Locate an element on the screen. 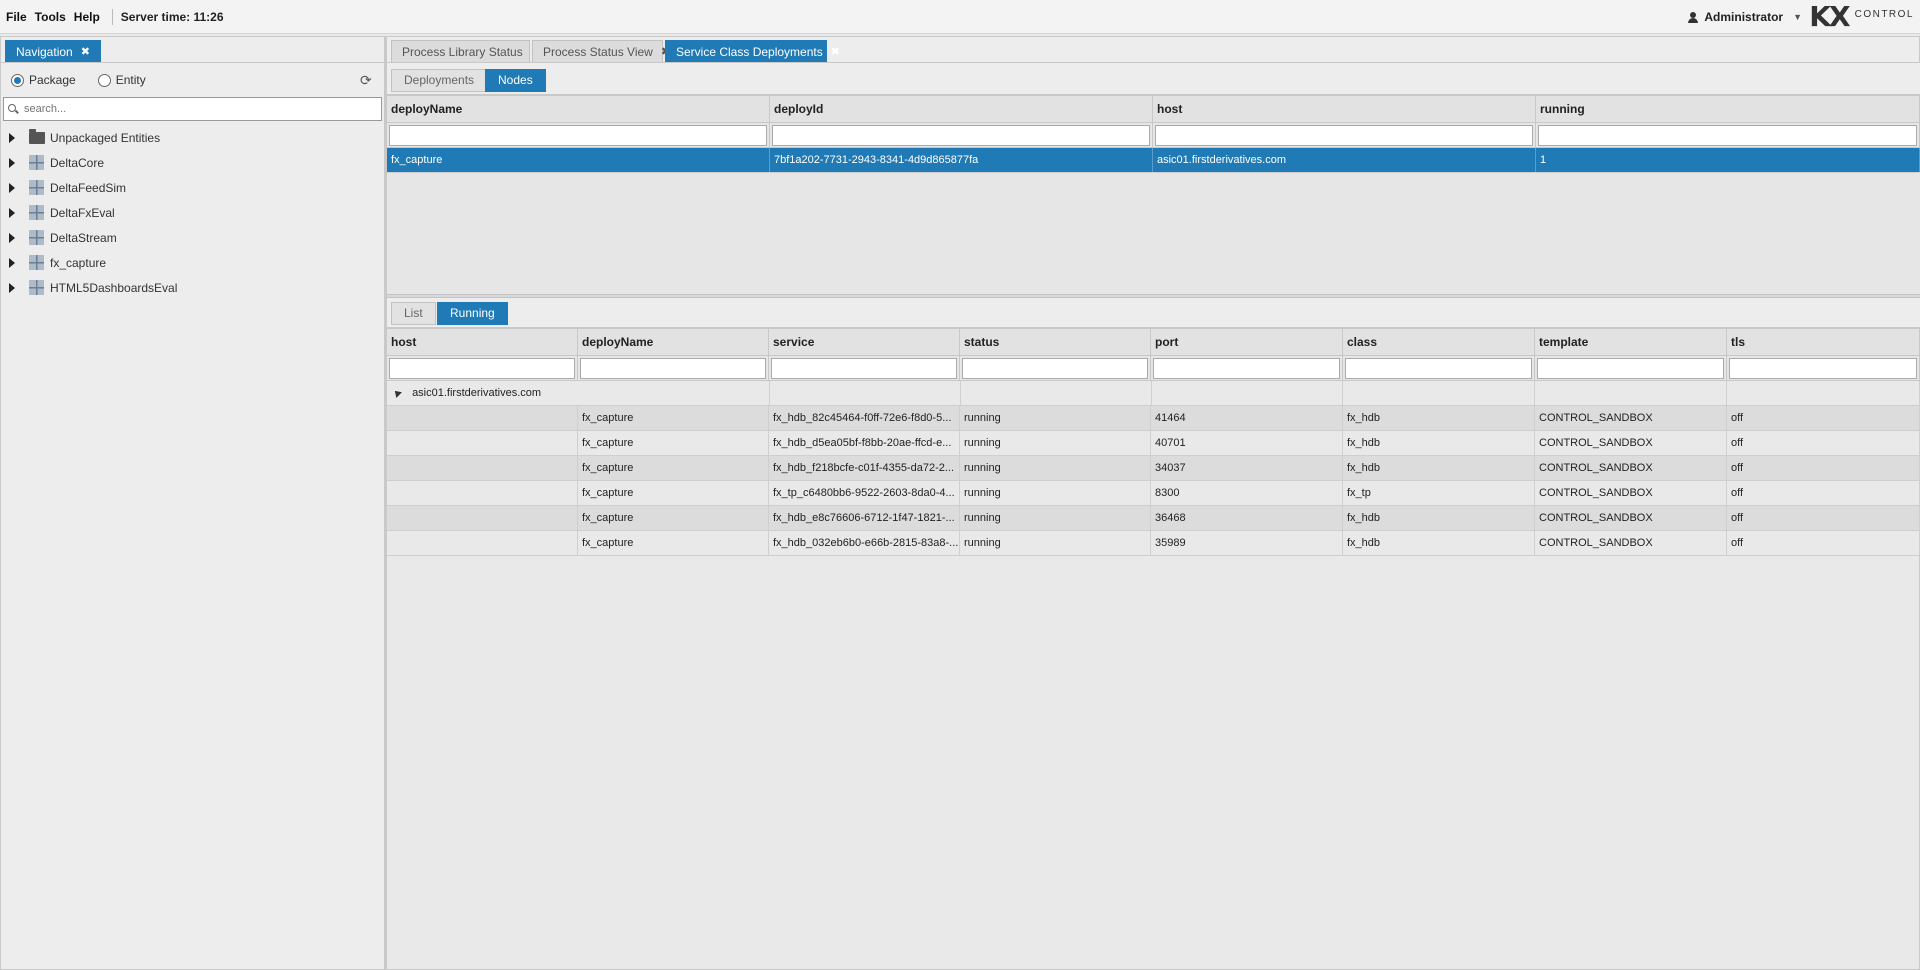 The width and height of the screenshot is (1920, 970). radio-entity: Entity is located at coordinates (121, 80).